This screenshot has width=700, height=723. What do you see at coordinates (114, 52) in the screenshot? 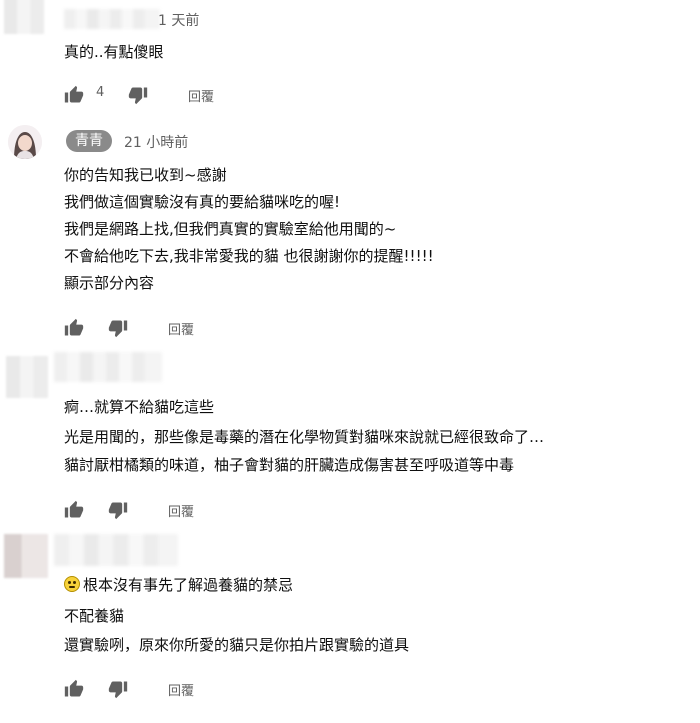
I see `comment-text-line: 真的..有點傻眼` at bounding box center [114, 52].